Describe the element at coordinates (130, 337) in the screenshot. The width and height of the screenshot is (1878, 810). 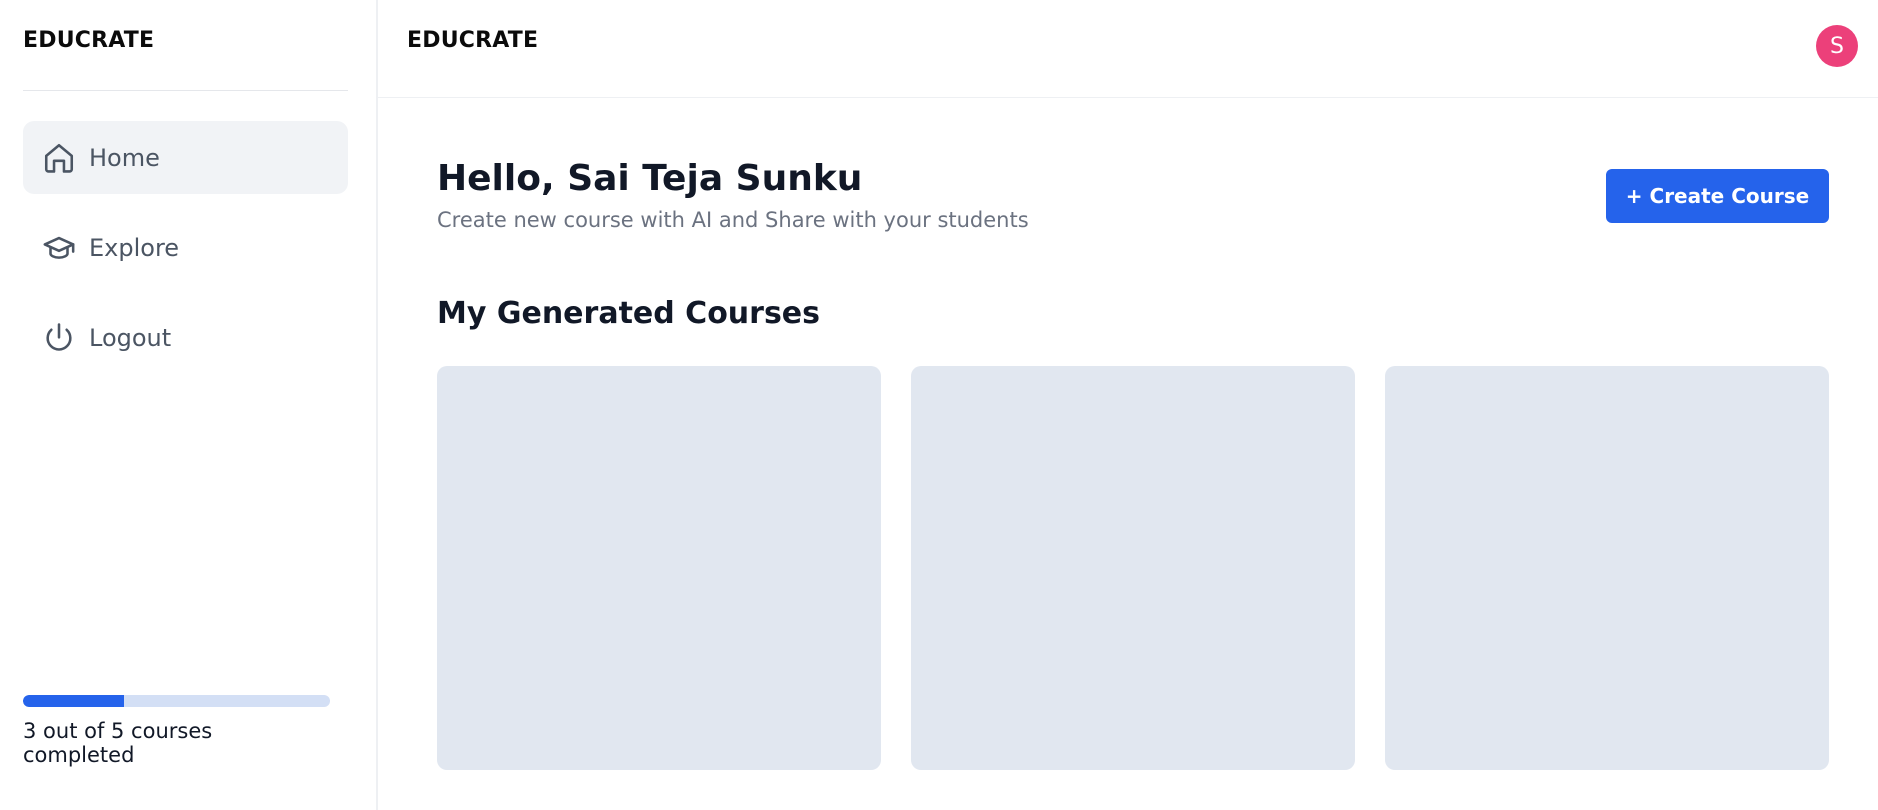
I see `sidebar-item-label: Logout` at that location.